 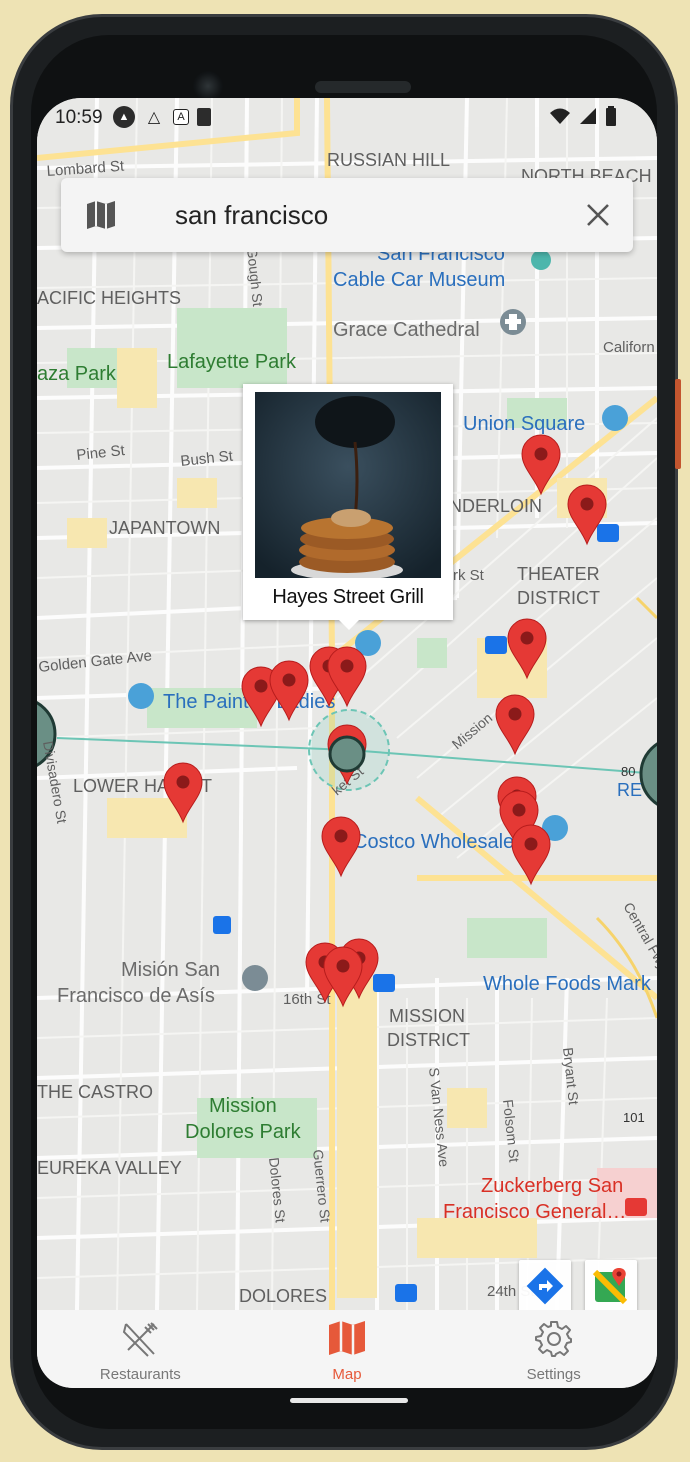 What do you see at coordinates (598, 215) in the screenshot?
I see `close-icon` at bounding box center [598, 215].